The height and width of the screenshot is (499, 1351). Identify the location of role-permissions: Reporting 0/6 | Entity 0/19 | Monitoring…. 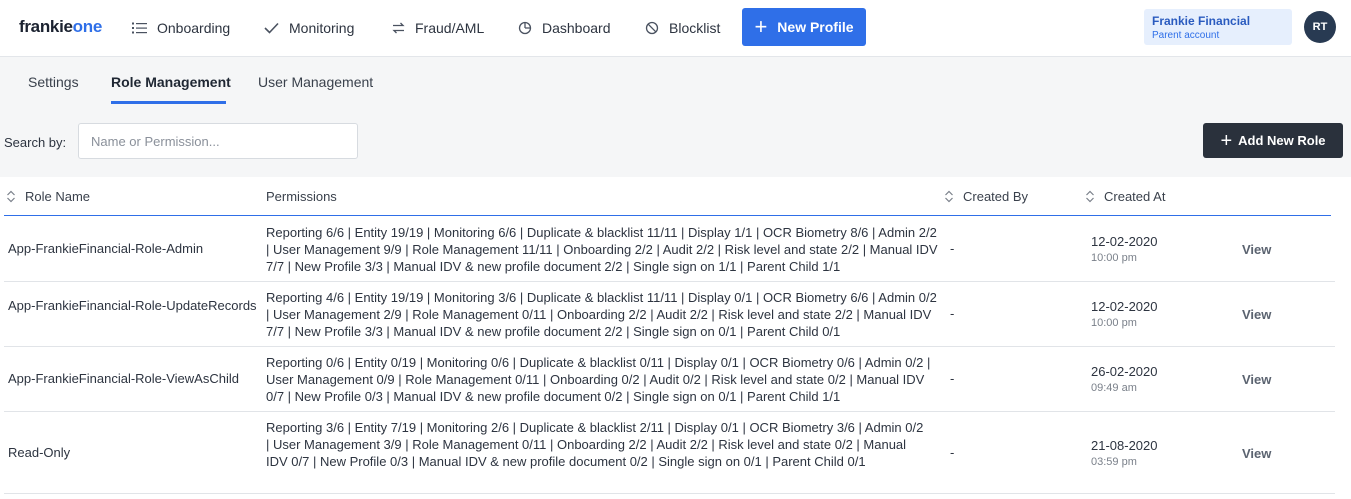
(598, 379).